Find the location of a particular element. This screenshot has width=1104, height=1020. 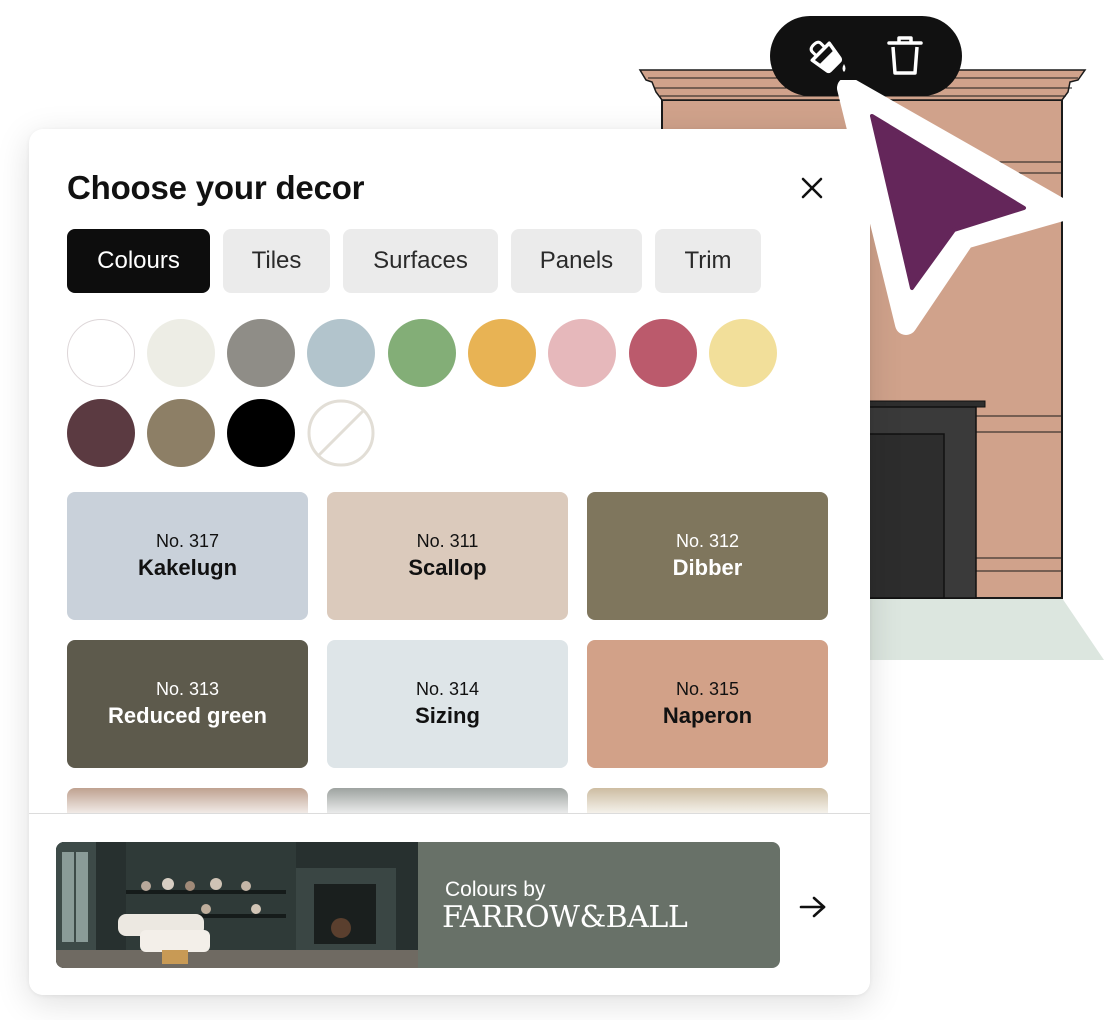

colour-card-311: No. 311 Scallop is located at coordinates (447, 556).